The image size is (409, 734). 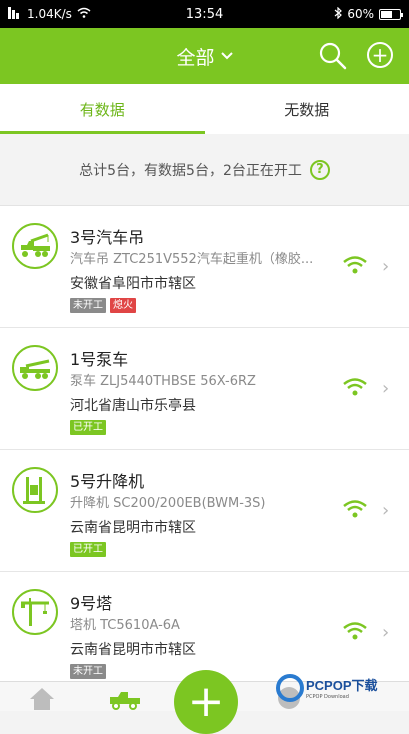 I want to click on app-header: 全部 +, so click(x=204, y=56).